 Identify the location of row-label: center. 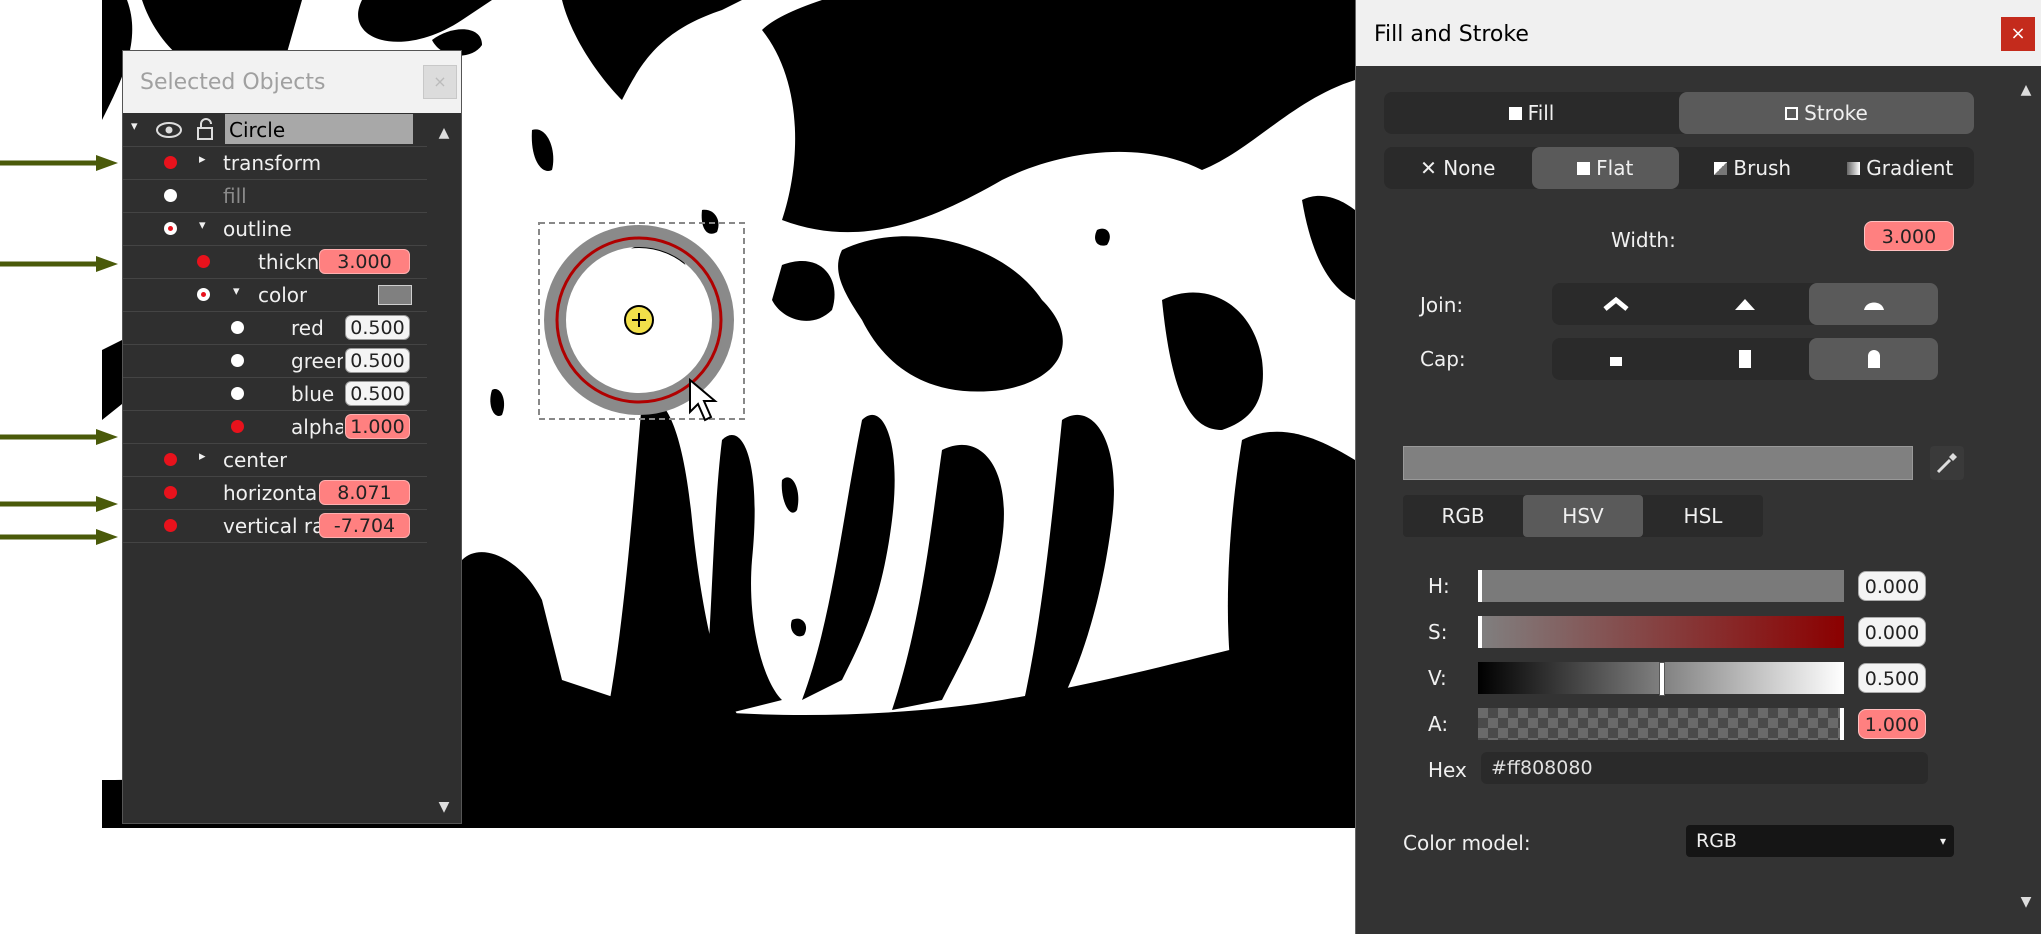
(255, 460).